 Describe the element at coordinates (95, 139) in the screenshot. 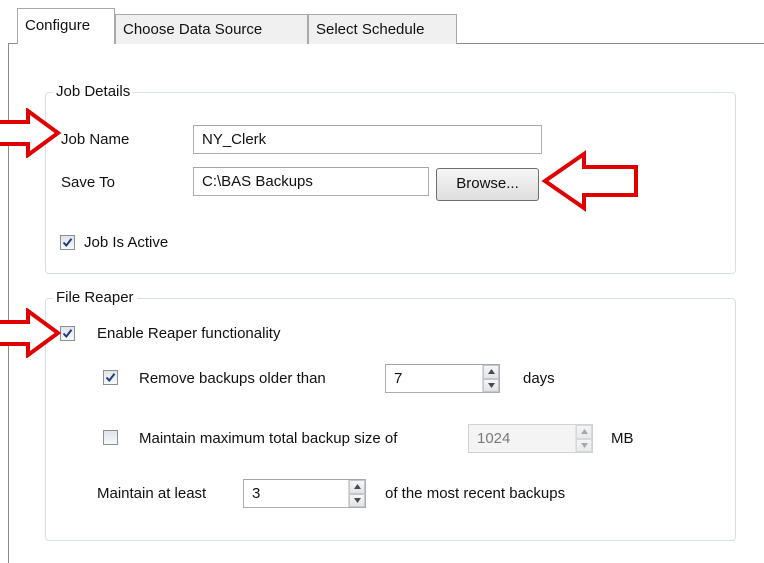

I see `job-name-label: Job Name` at that location.